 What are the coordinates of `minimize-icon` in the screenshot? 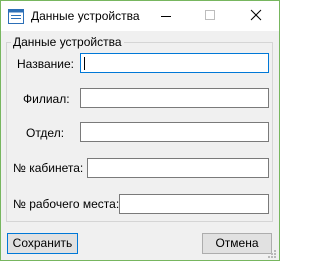 It's located at (166, 16).